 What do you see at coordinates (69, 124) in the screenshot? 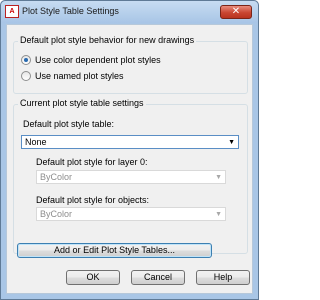
I see `default-table-label: Default plot style table:` at bounding box center [69, 124].